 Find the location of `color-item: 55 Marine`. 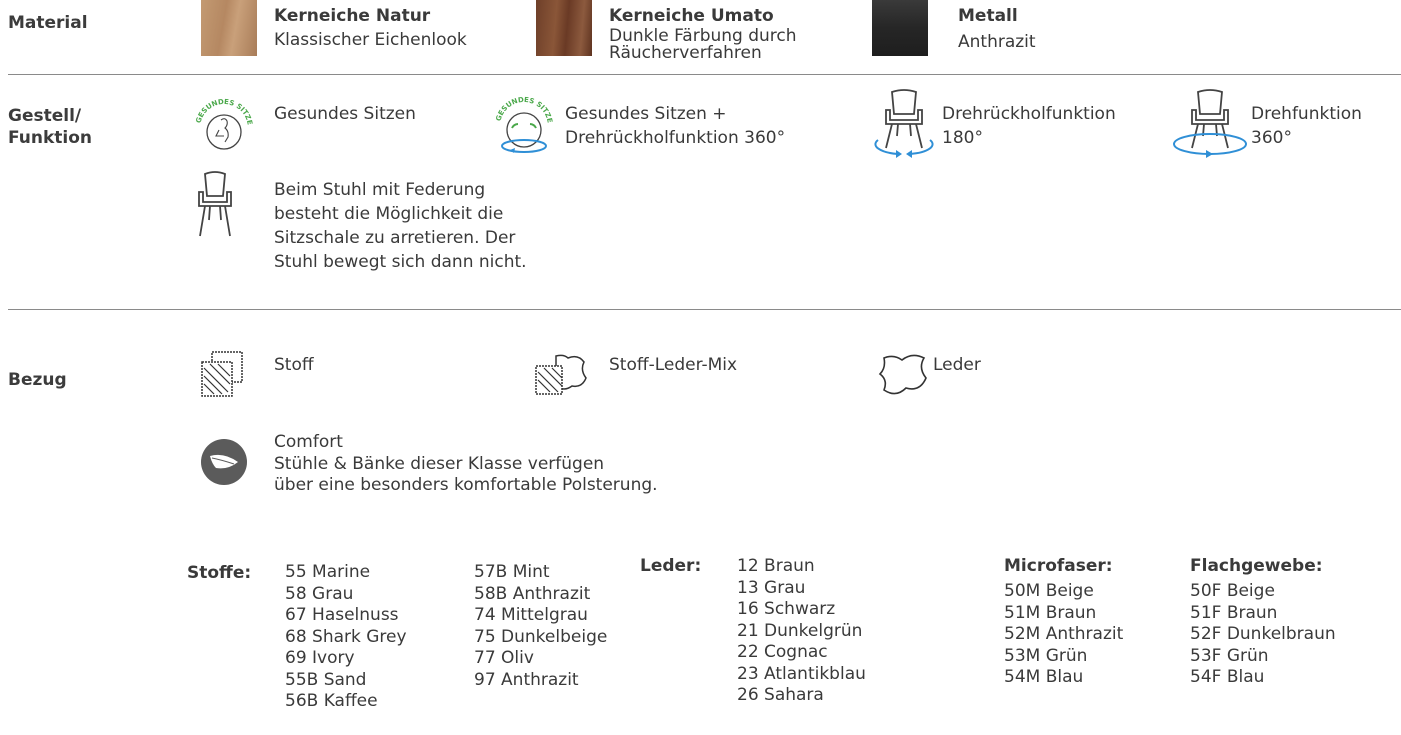

color-item: 55 Marine is located at coordinates (328, 572).